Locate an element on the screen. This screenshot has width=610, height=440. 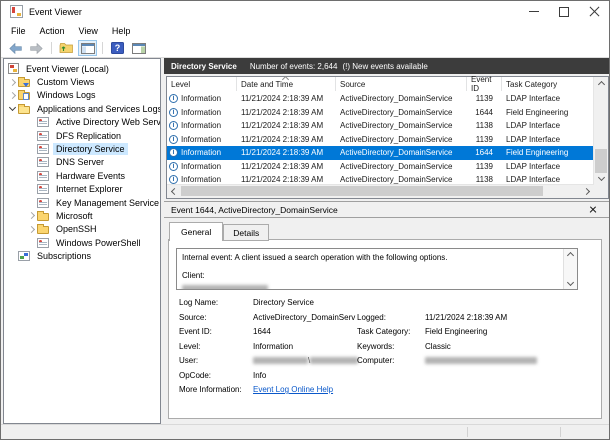
field-label-logged: Logged: is located at coordinates (371, 317).